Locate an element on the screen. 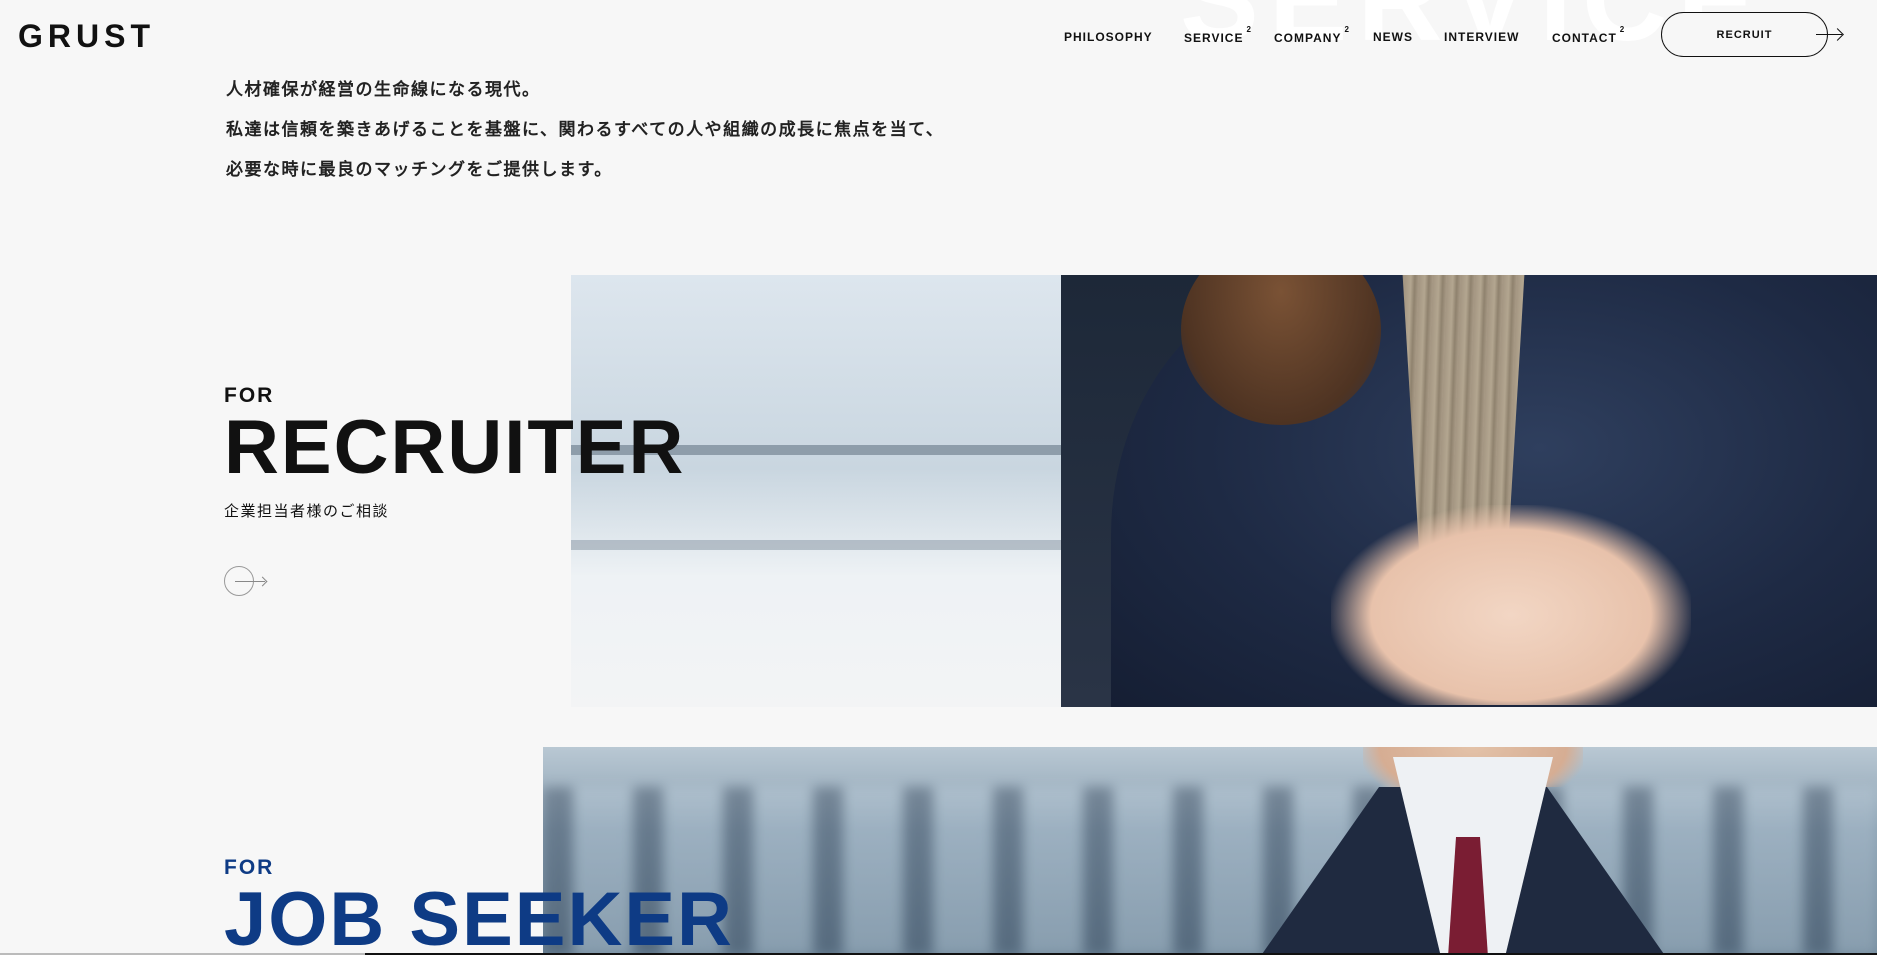 This screenshot has height=955, width=1877. nav-item-contact: CONTACT2 is located at coordinates (1588, 35).